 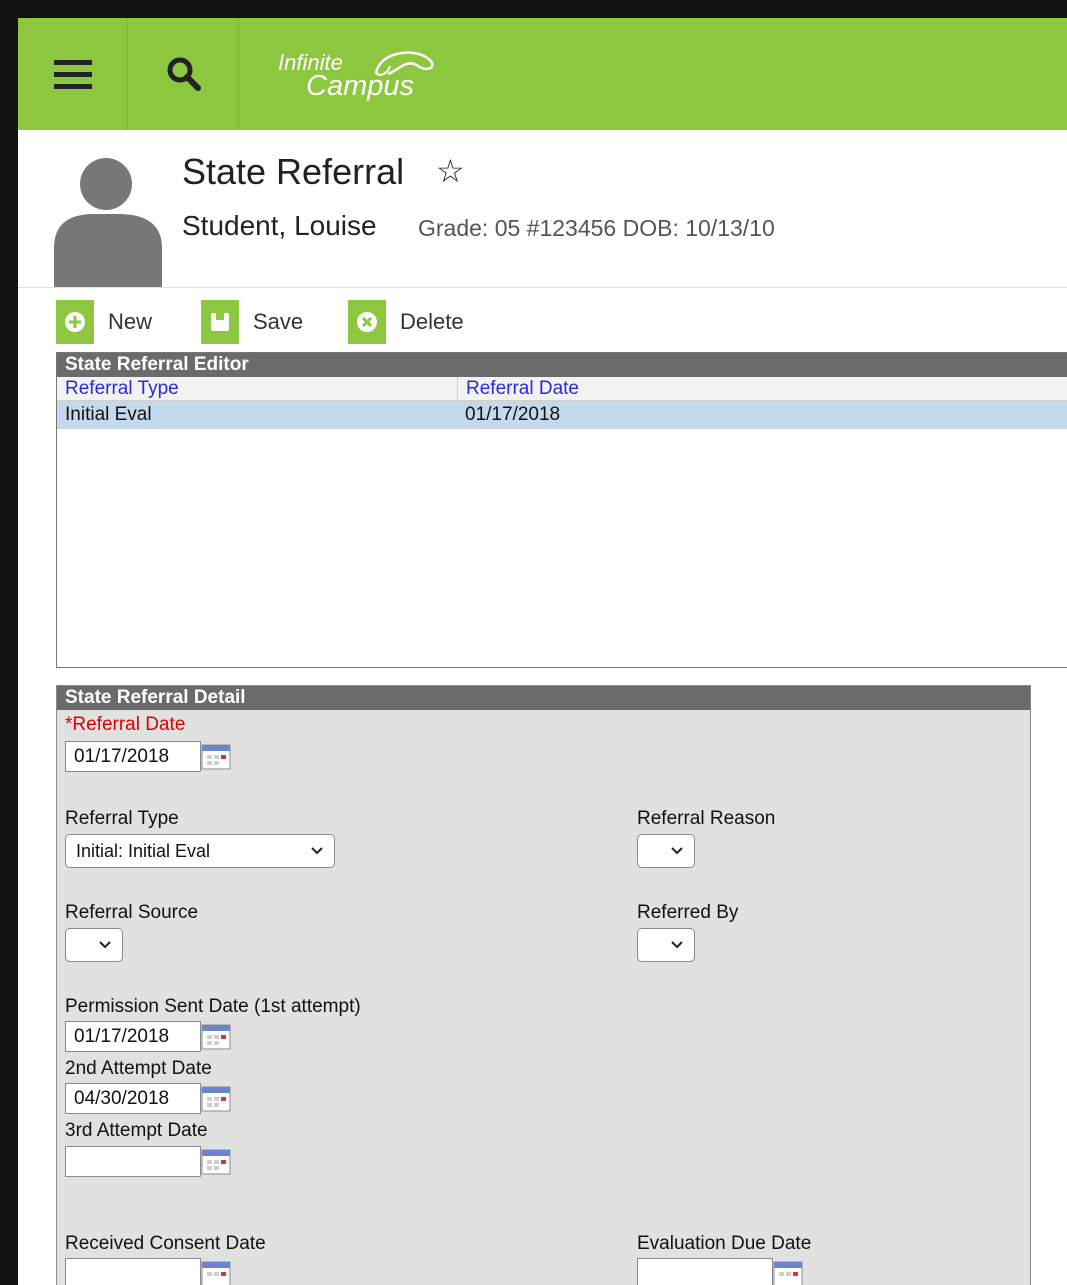 What do you see at coordinates (132, 912) in the screenshot?
I see `referral-source-label: Referral Source` at bounding box center [132, 912].